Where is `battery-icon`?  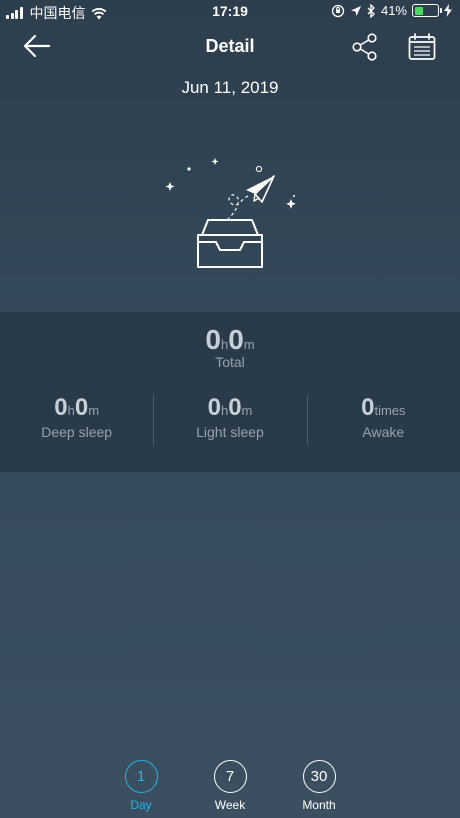 battery-icon is located at coordinates (427, 10).